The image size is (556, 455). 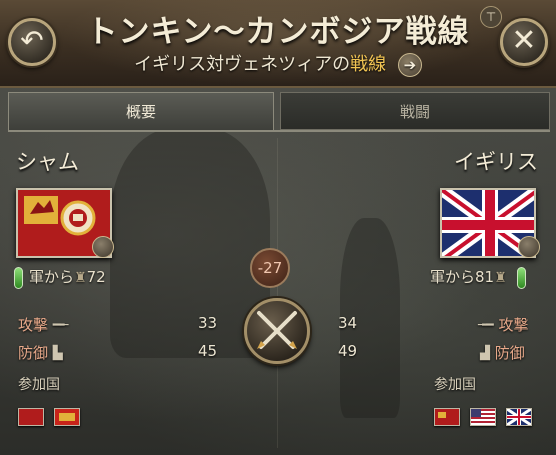 I want to click on right-attack-value: 34, so click(x=348, y=323).